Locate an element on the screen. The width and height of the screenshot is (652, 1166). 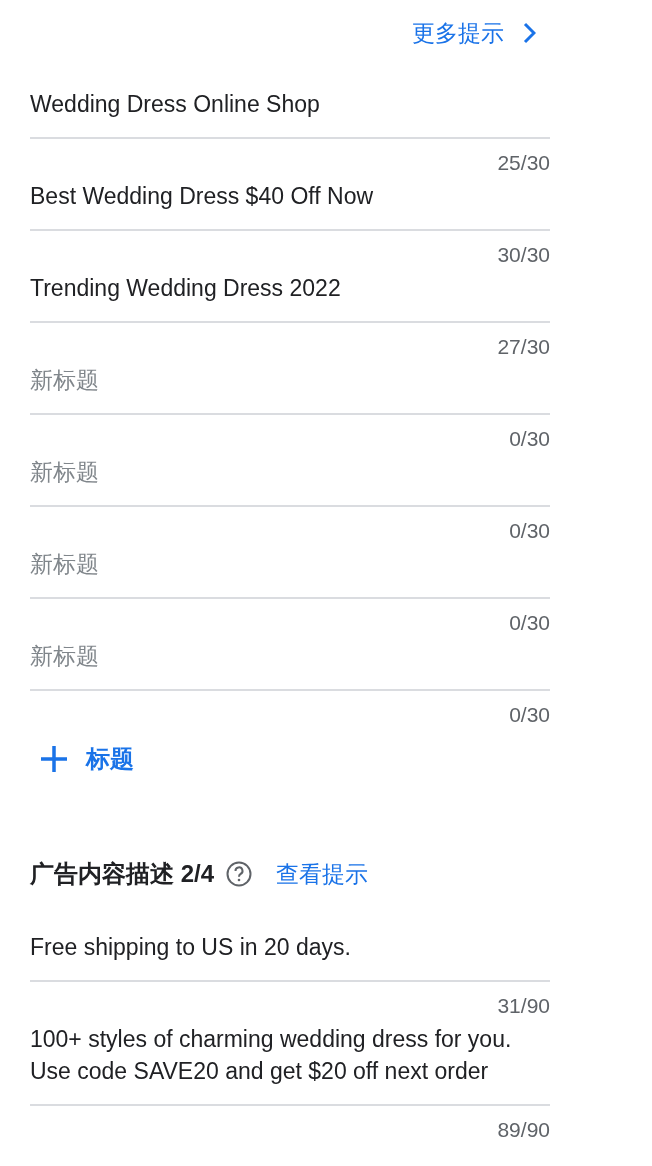
add-headline-button: 标题 is located at coordinates (82, 759).